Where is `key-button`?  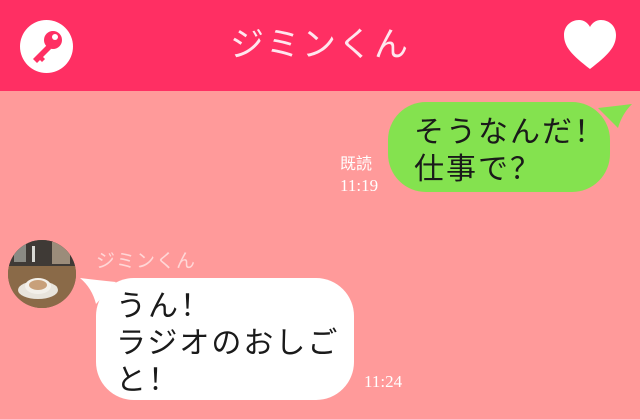
key-button is located at coordinates (46, 46).